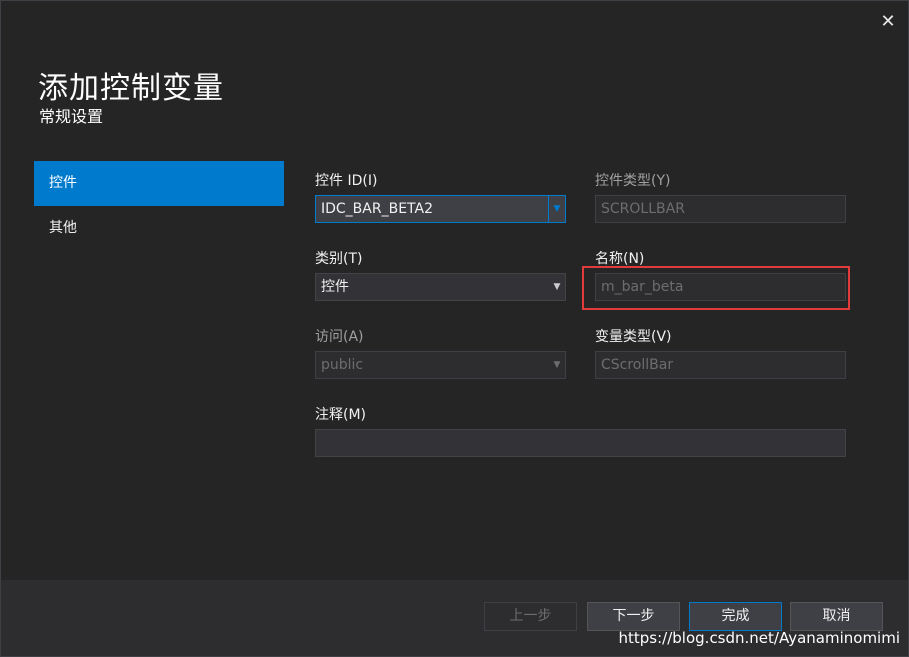 Image resolution: width=909 pixels, height=657 pixels. I want to click on control-id-value: IDC_BAR_BETA2, so click(377, 209).